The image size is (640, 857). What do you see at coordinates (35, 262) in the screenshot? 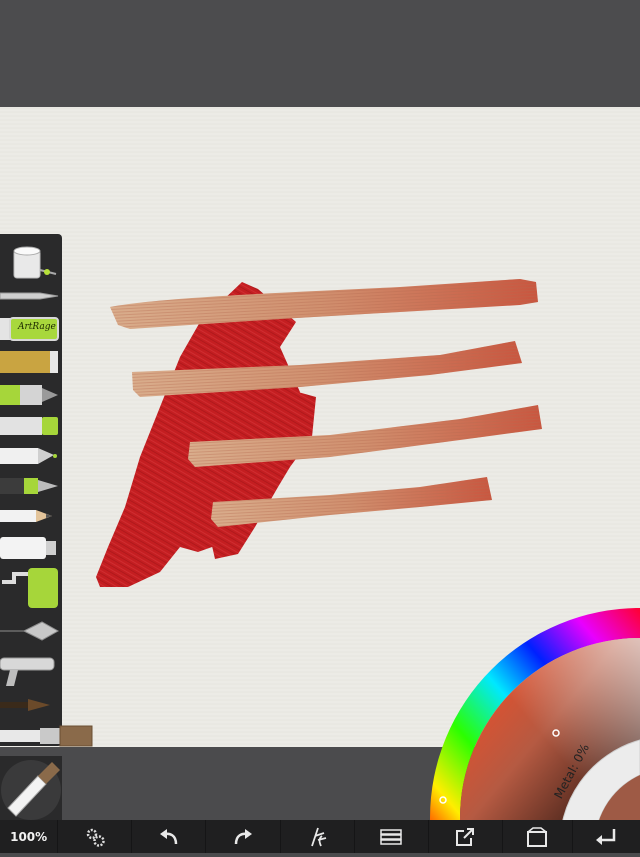
I see `paint-bucket-icon` at bounding box center [35, 262].